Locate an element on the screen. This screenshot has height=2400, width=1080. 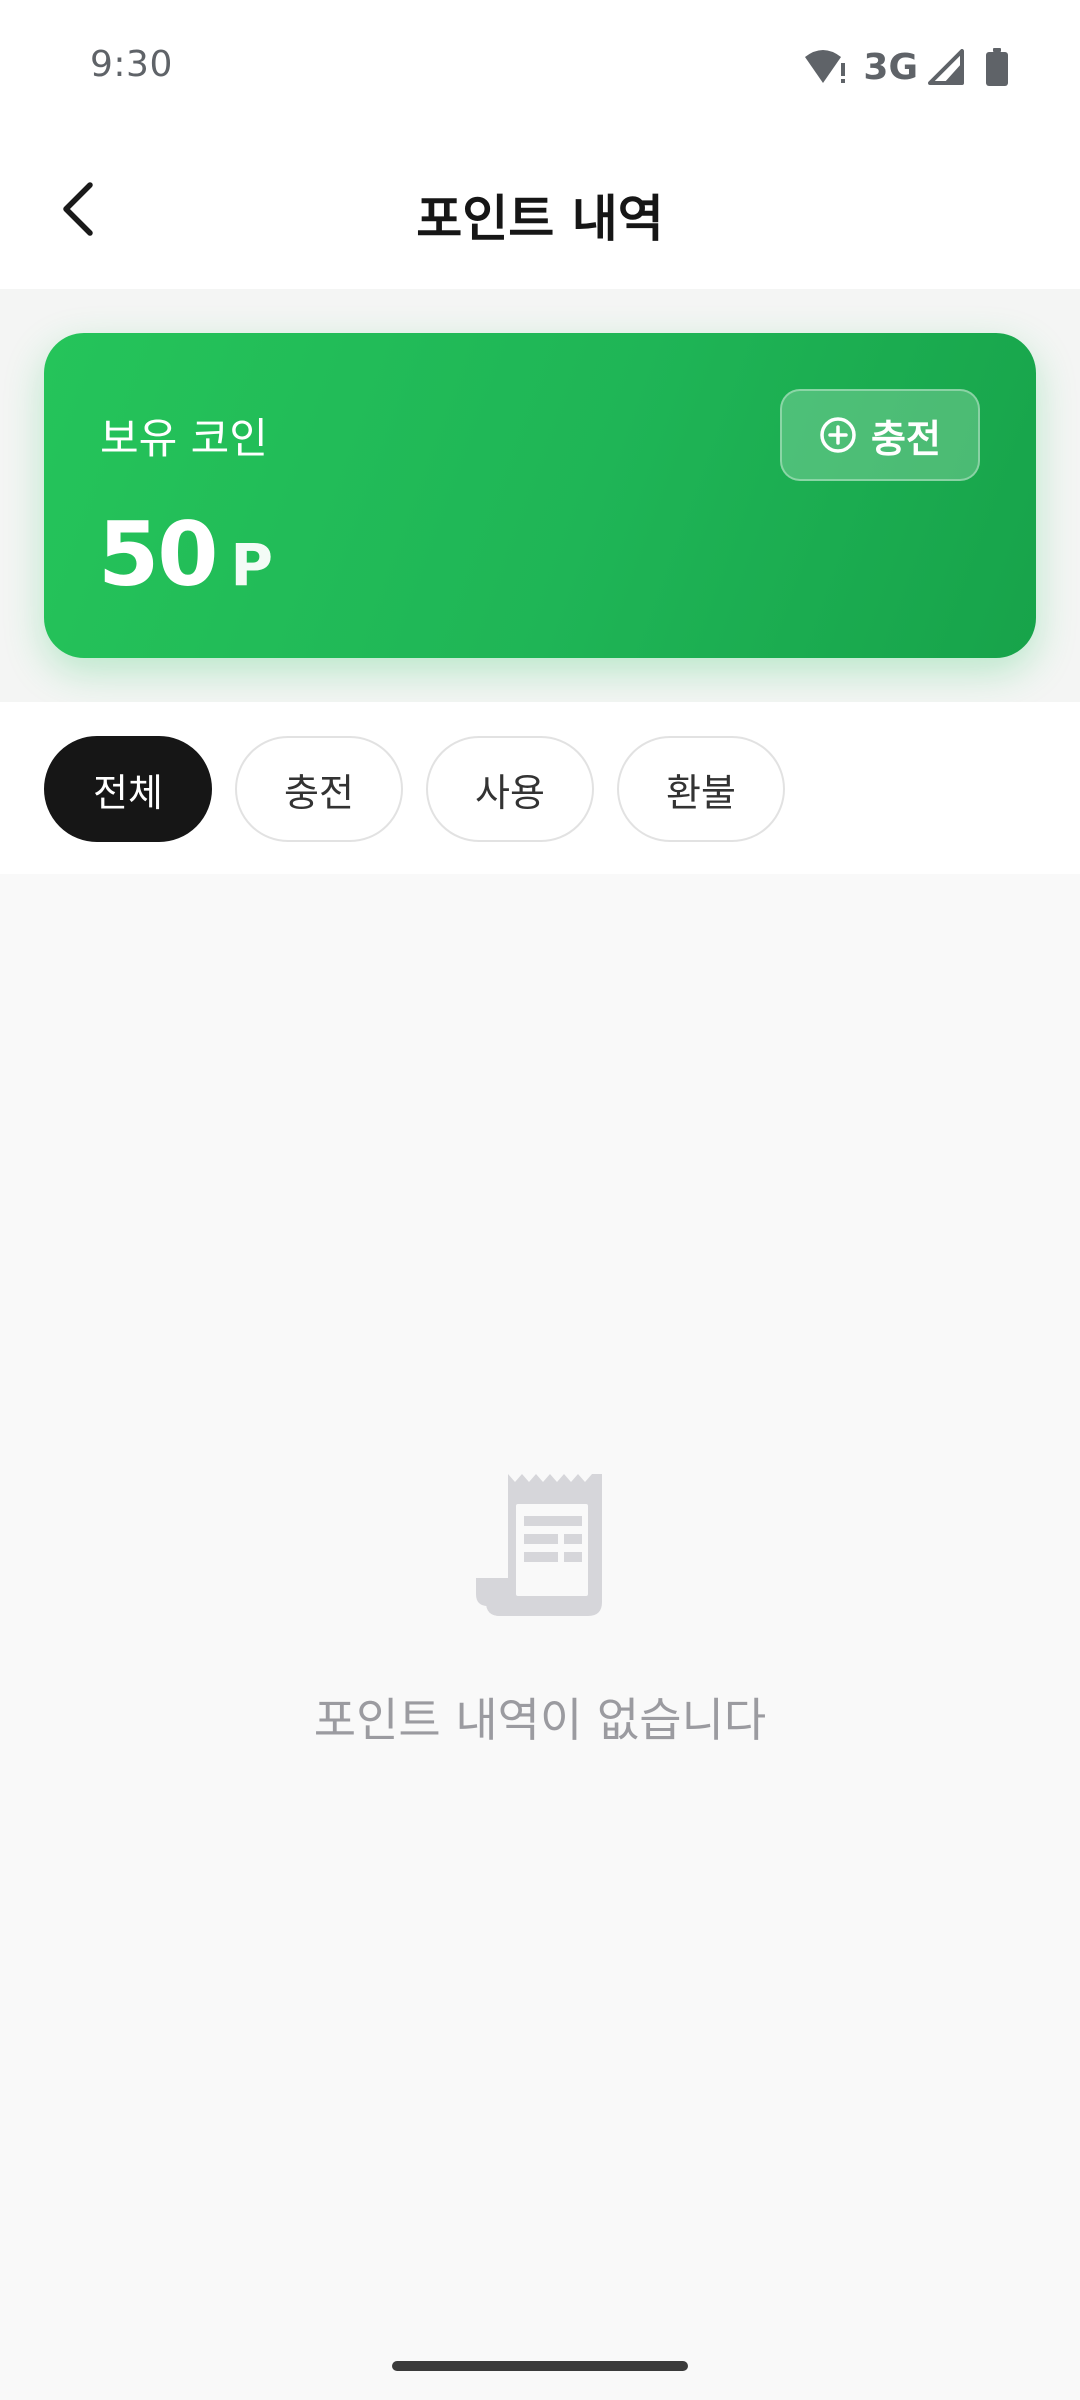
balance-card: 보유 코인 50 P 충전 is located at coordinates (540, 495).